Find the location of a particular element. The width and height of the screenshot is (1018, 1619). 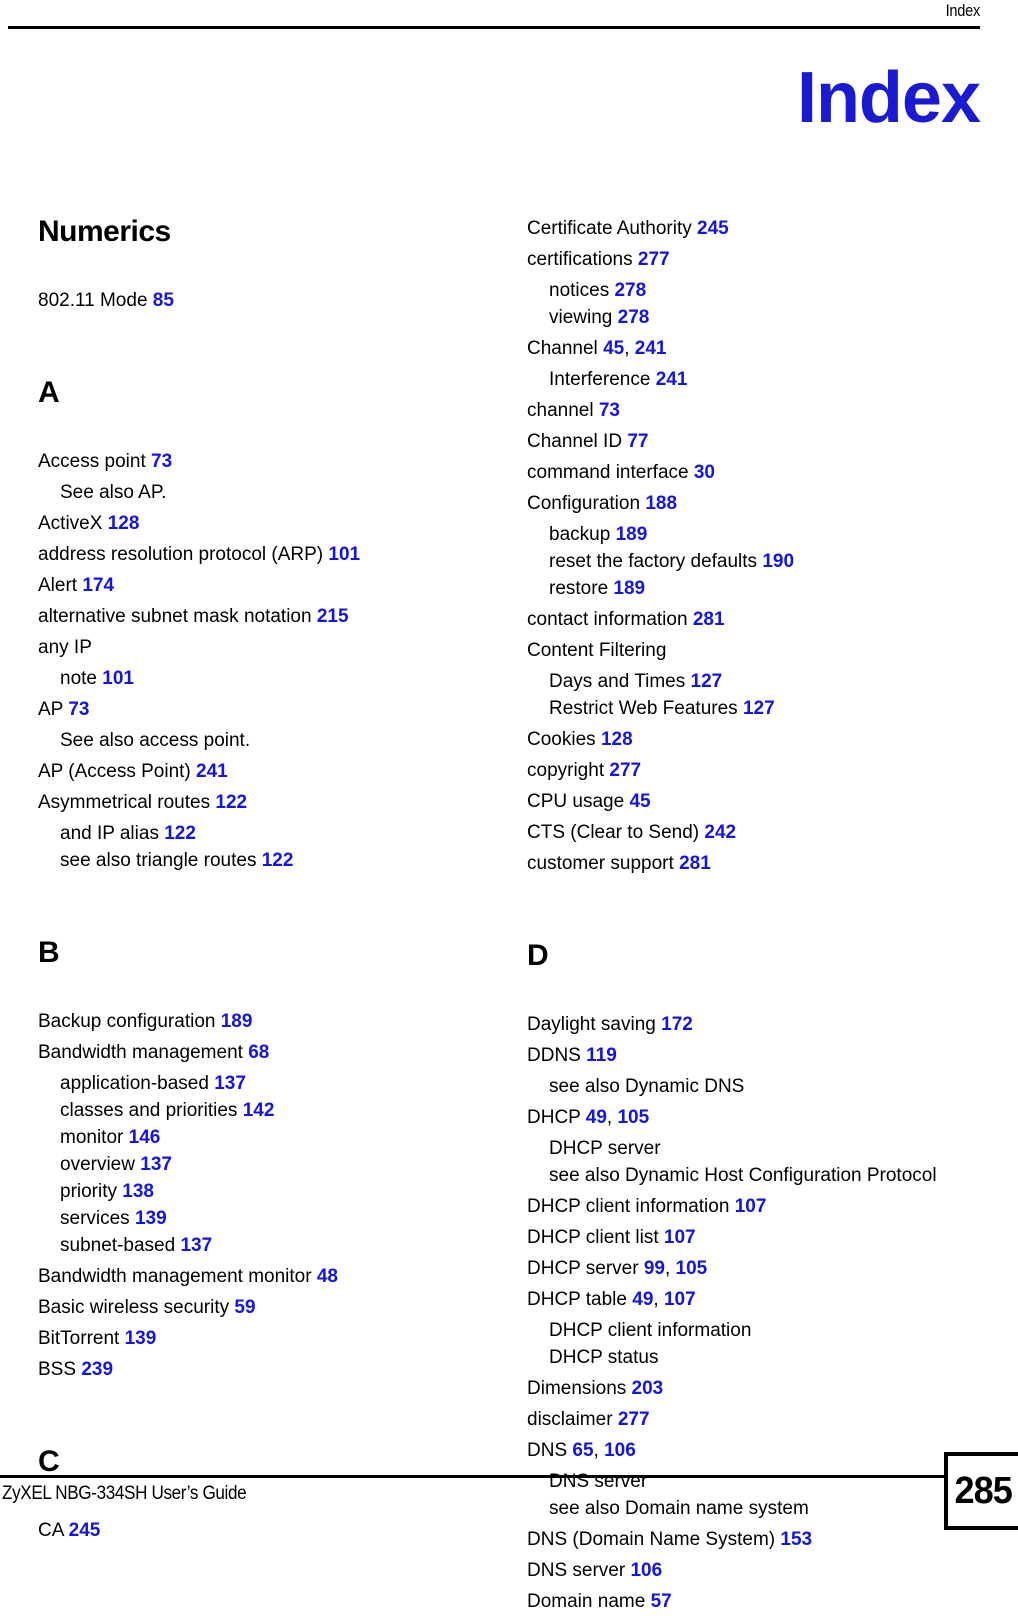

page-reference-number: 278 is located at coordinates (634, 317).